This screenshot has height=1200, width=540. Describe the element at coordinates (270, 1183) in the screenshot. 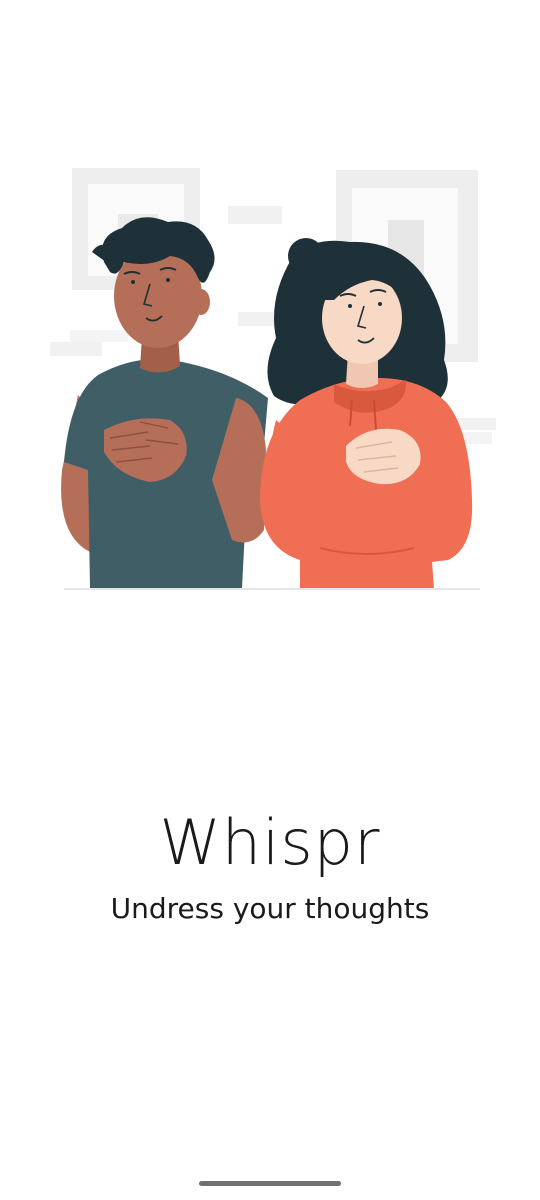

I see `home-indicator` at that location.